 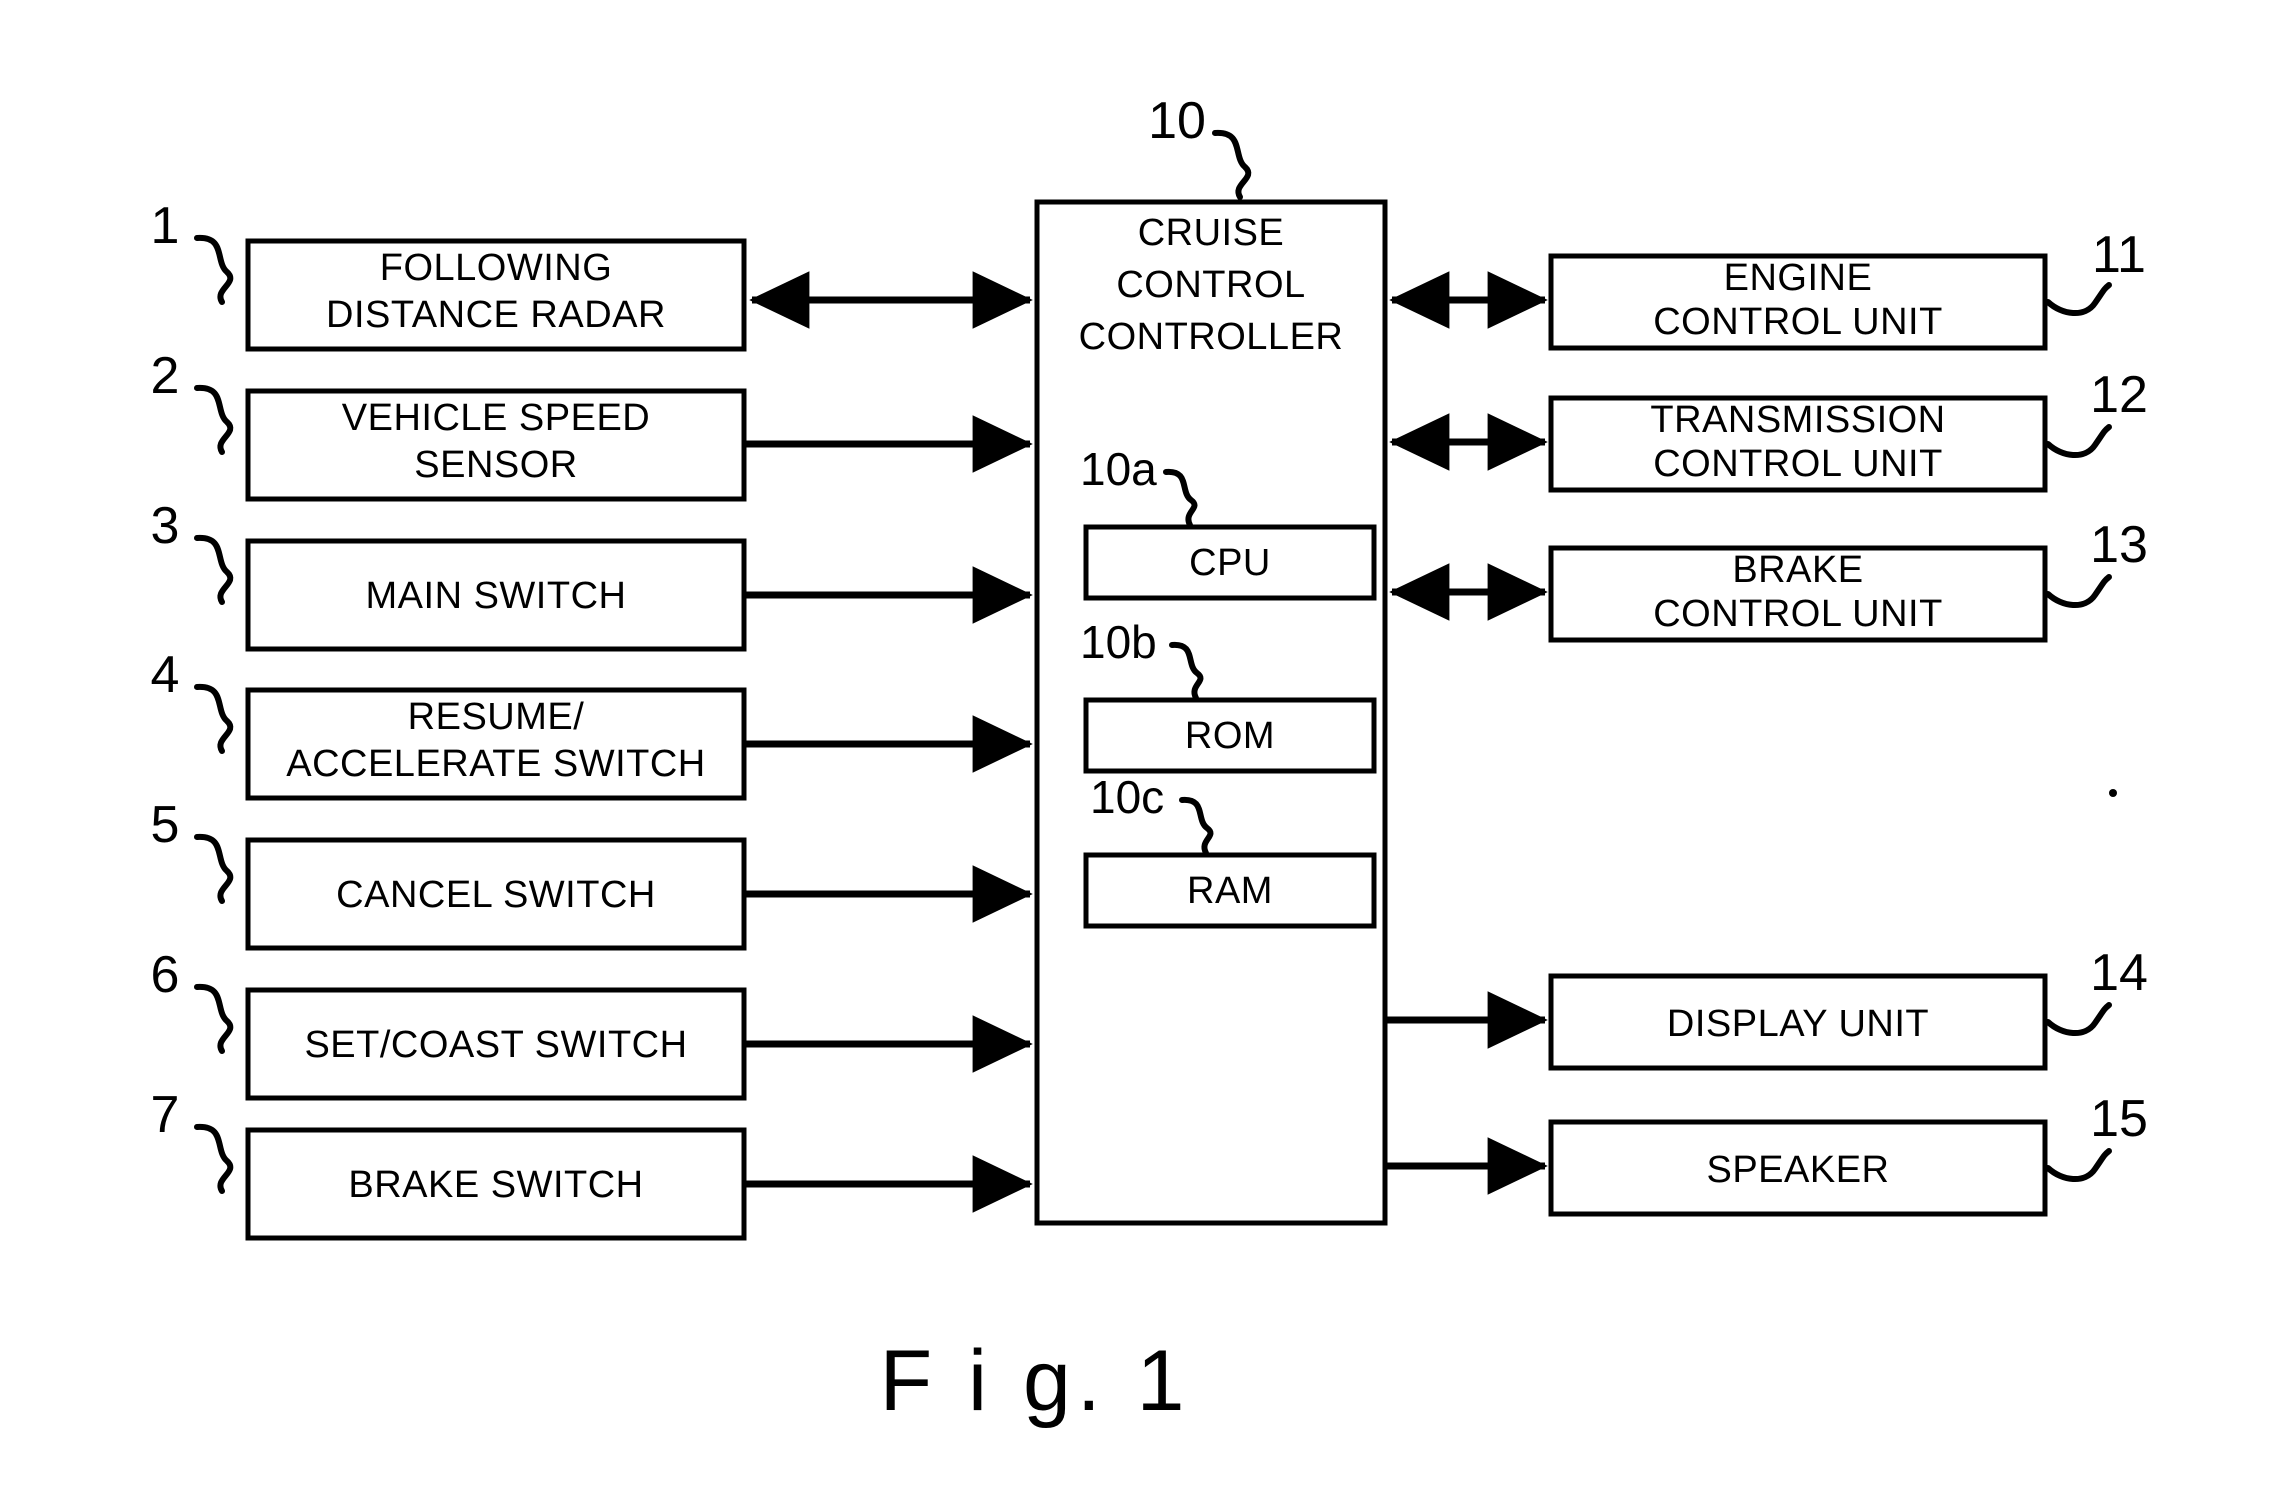 I want to click on set-coast-switch-label: SET/COAST SWITCH, so click(x=495, y=1045).